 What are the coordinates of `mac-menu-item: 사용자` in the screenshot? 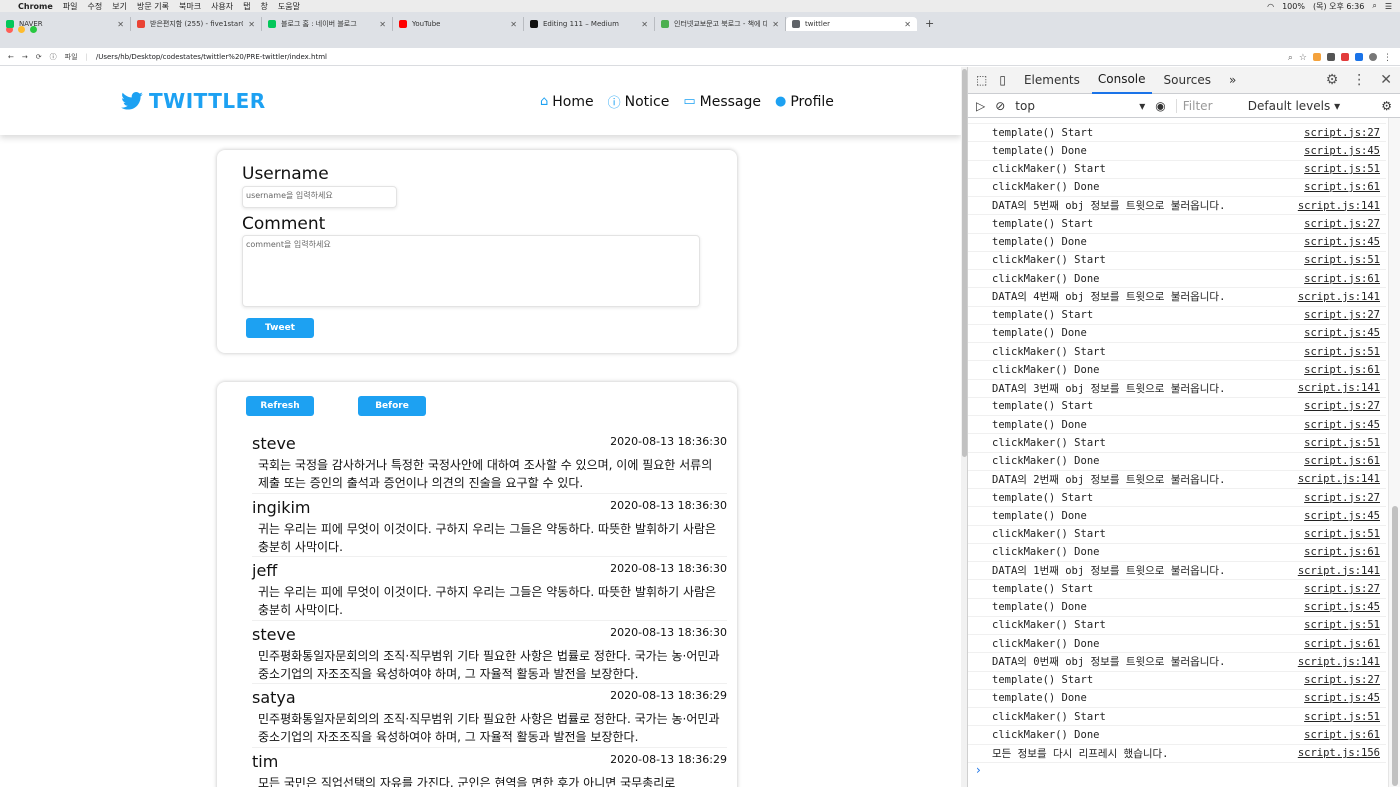 It's located at (222, 6).